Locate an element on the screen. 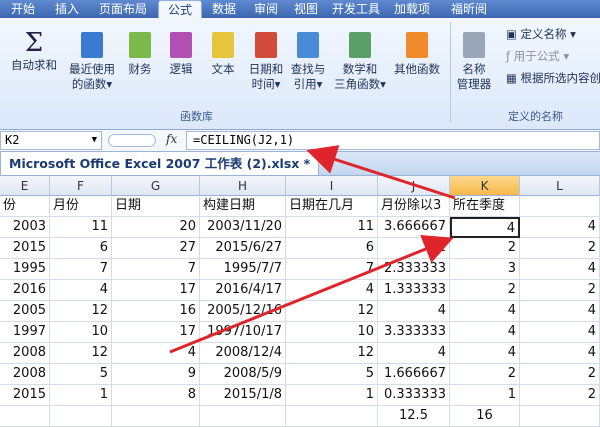  cell-E2: 2003 is located at coordinates (25, 227).